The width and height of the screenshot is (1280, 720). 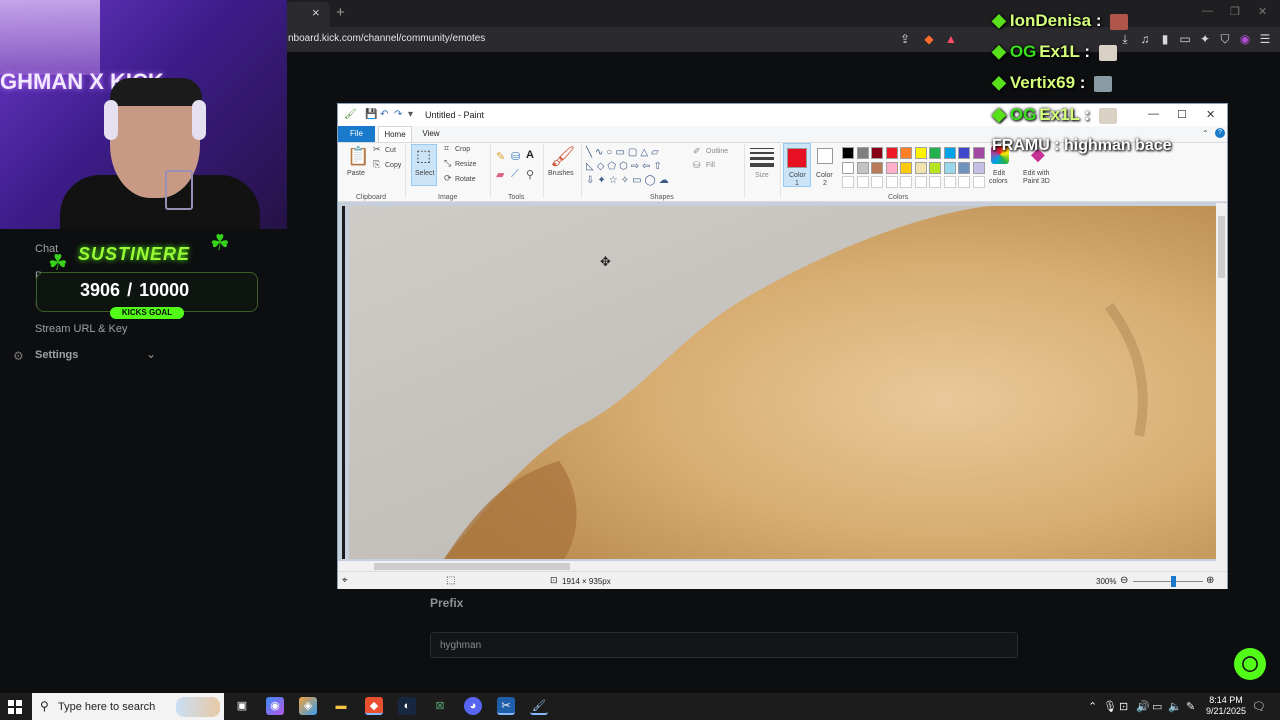 I want to click on redo-icon: ↷, so click(x=398, y=114).